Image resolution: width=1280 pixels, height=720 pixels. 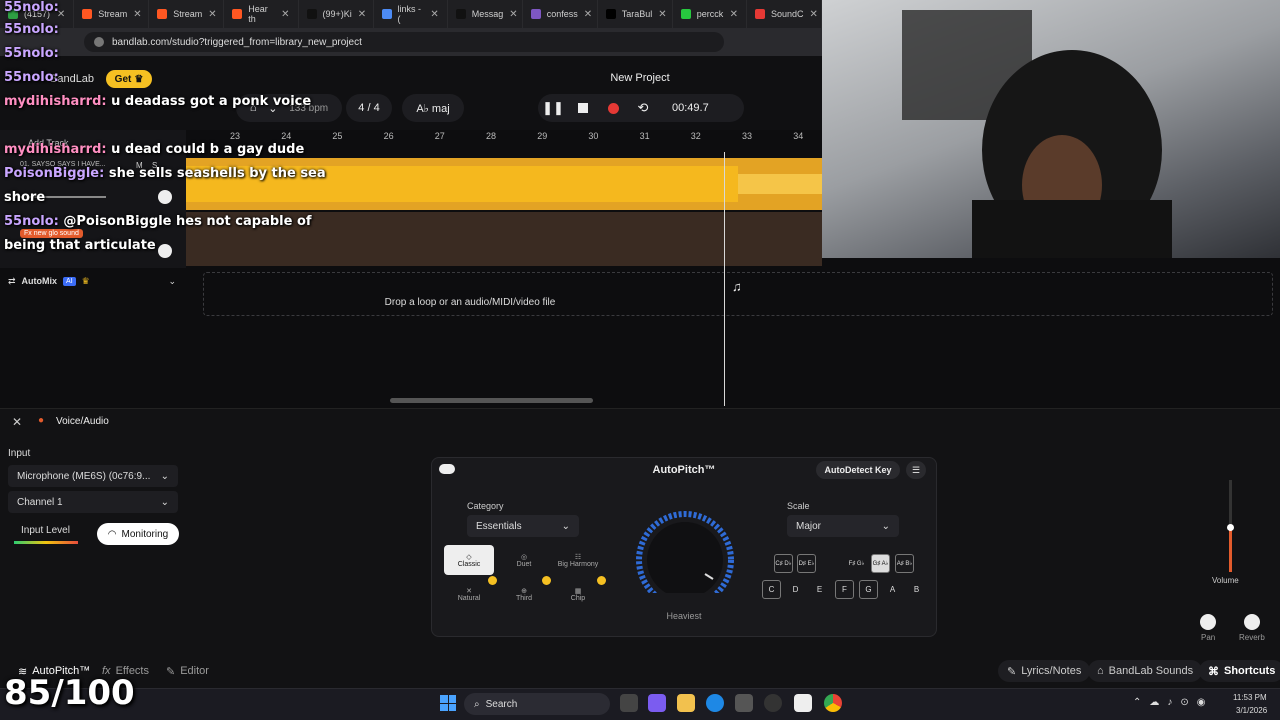 What do you see at coordinates (523, 526) in the screenshot?
I see `category-select: Essentials ⌄` at bounding box center [523, 526].